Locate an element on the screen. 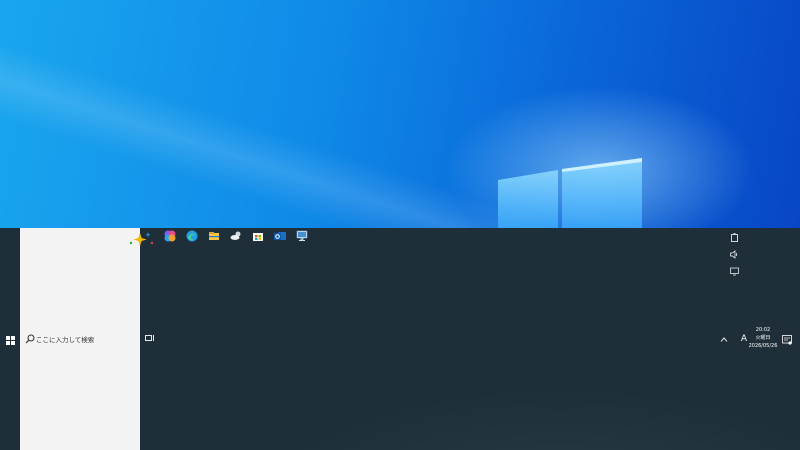  sparkle-icon is located at coordinates (141, 239).